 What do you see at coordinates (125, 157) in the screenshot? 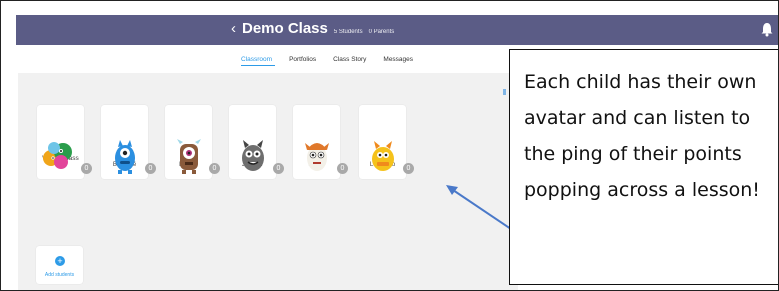
I see `blue-monster-avatar` at bounding box center [125, 157].